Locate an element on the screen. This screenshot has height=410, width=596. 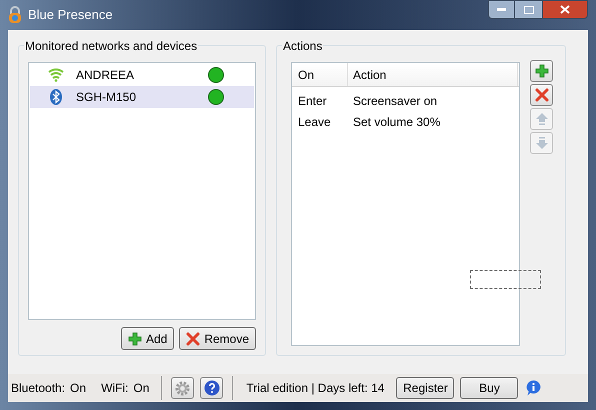
bluetooth-label: Bluetooth: is located at coordinates (38, 388).